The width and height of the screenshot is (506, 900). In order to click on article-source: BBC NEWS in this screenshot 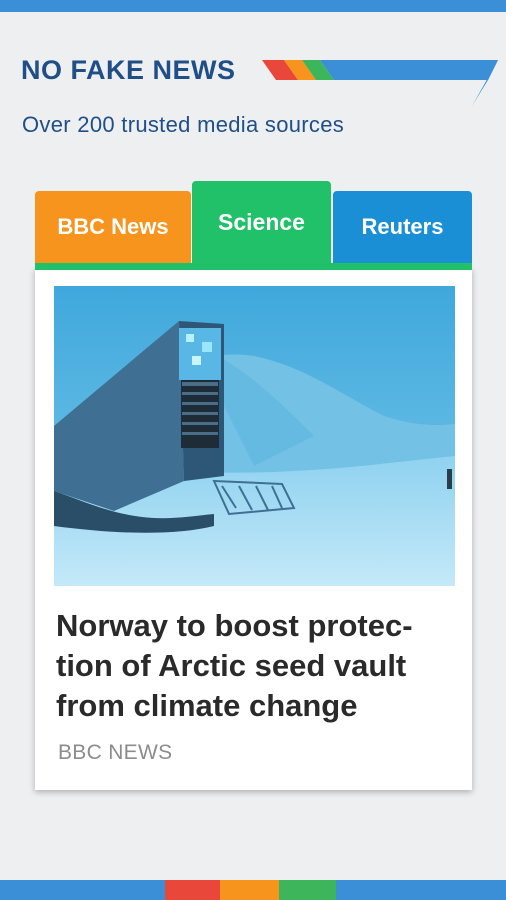, I will do `click(115, 752)`.